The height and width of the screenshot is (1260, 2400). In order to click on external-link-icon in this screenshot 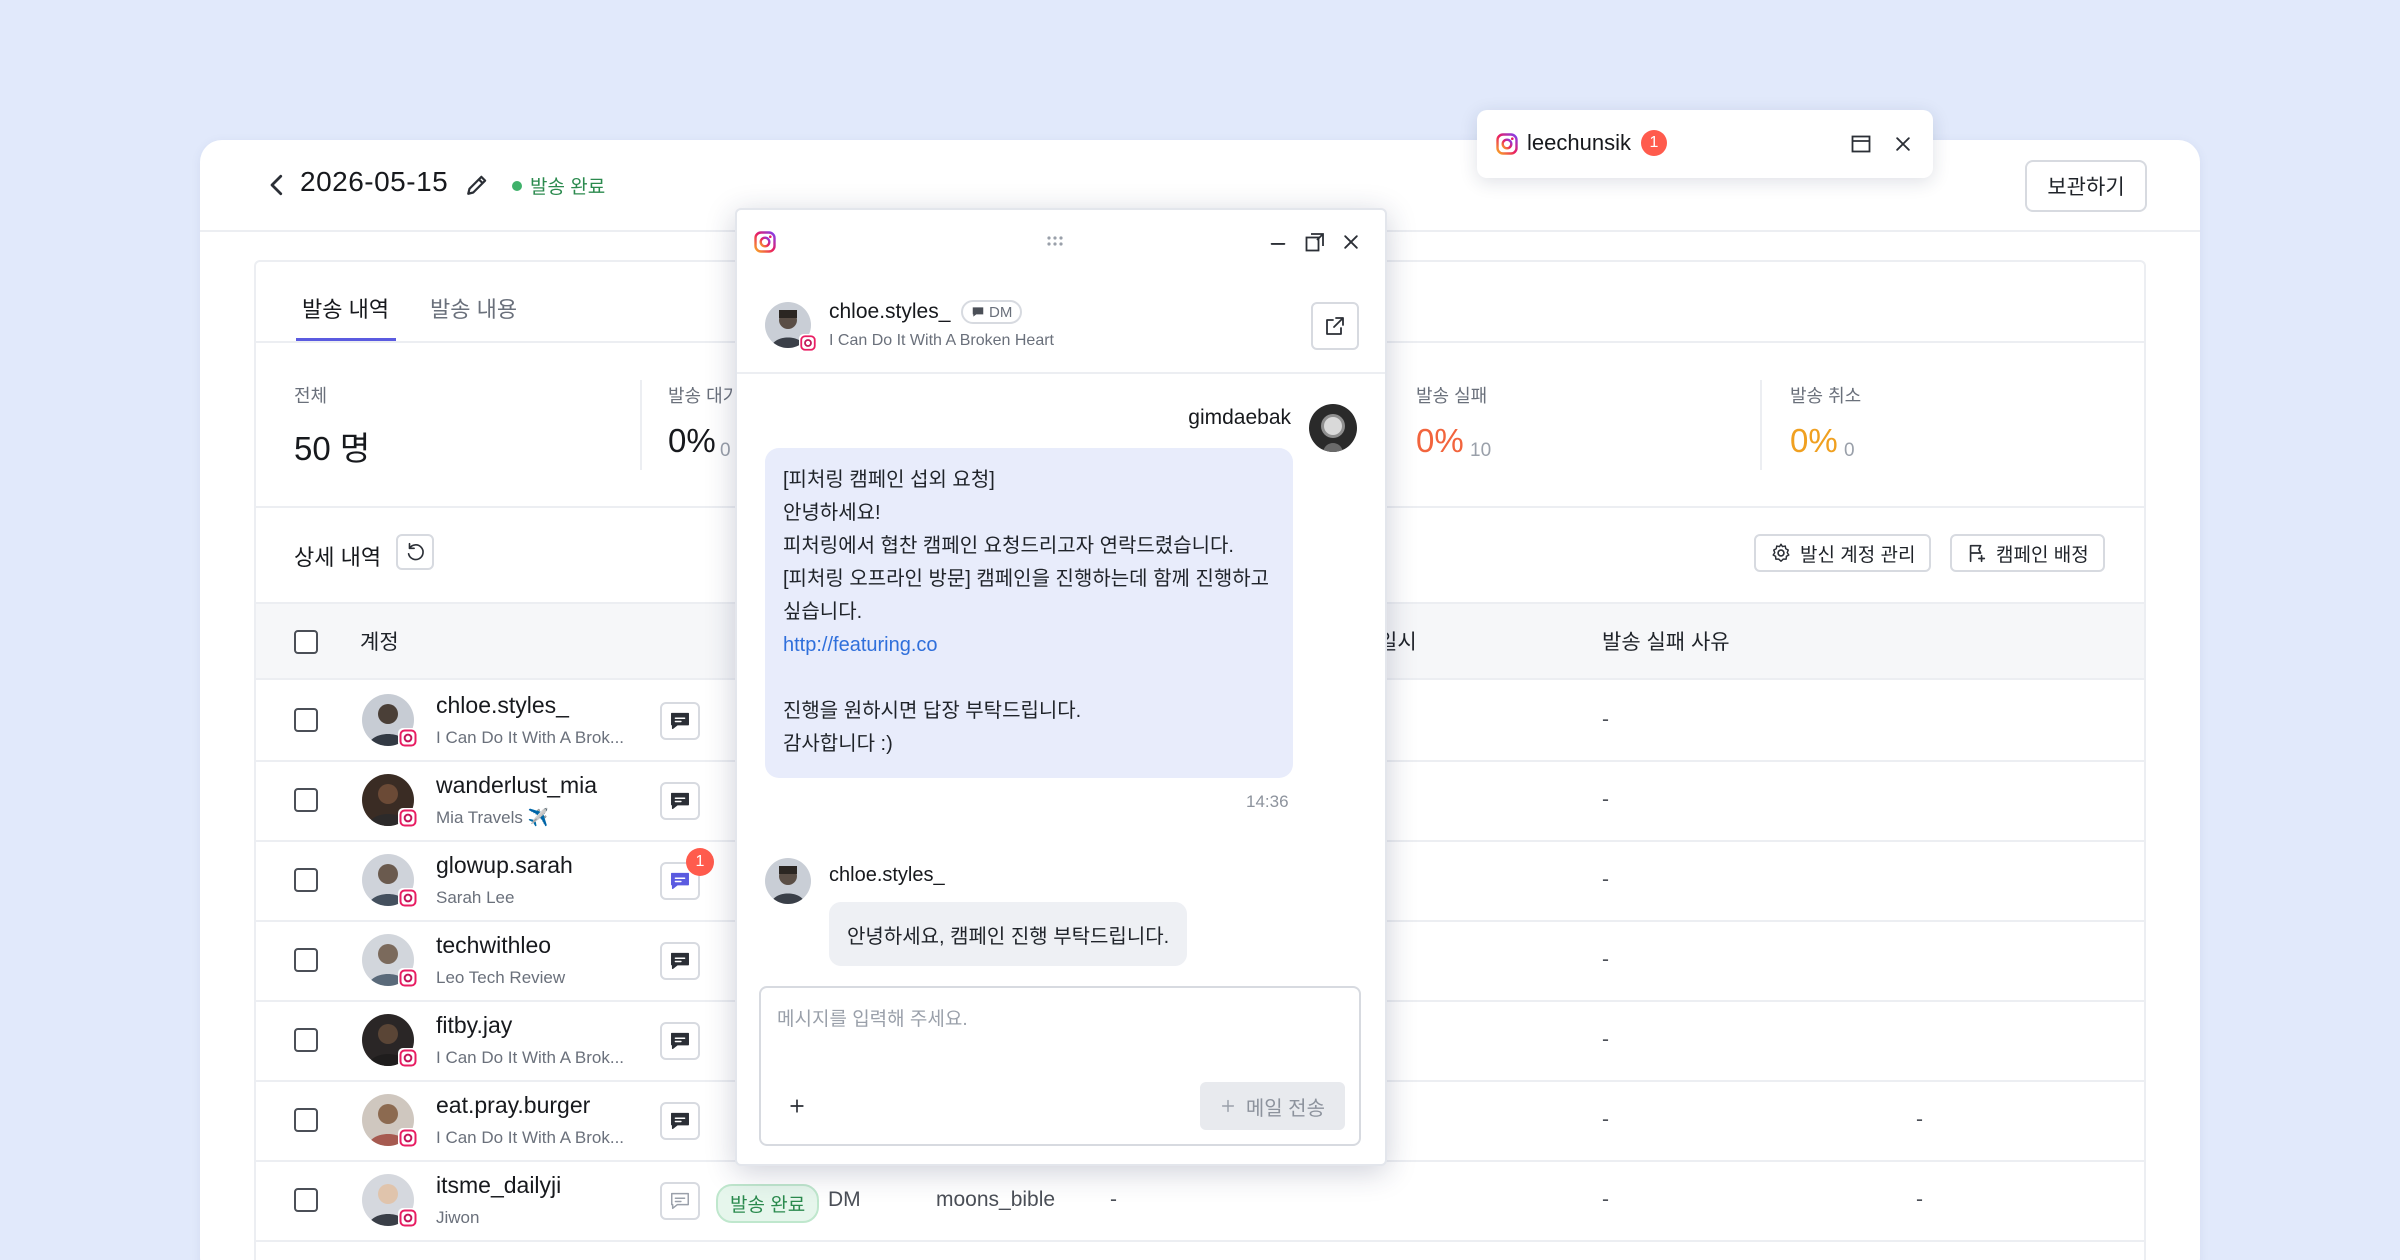, I will do `click(1335, 326)`.